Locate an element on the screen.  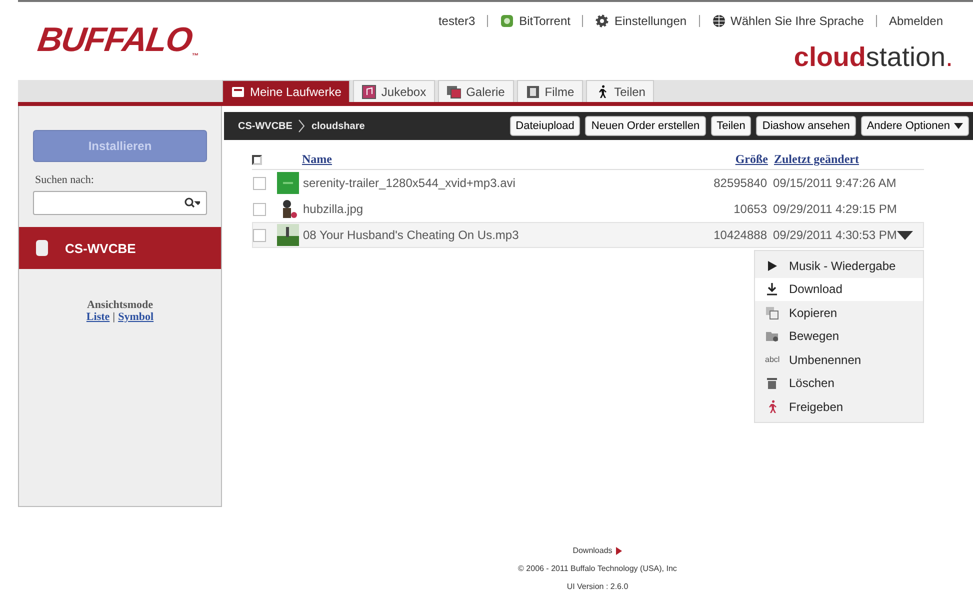
tab: Filme is located at coordinates (550, 91).